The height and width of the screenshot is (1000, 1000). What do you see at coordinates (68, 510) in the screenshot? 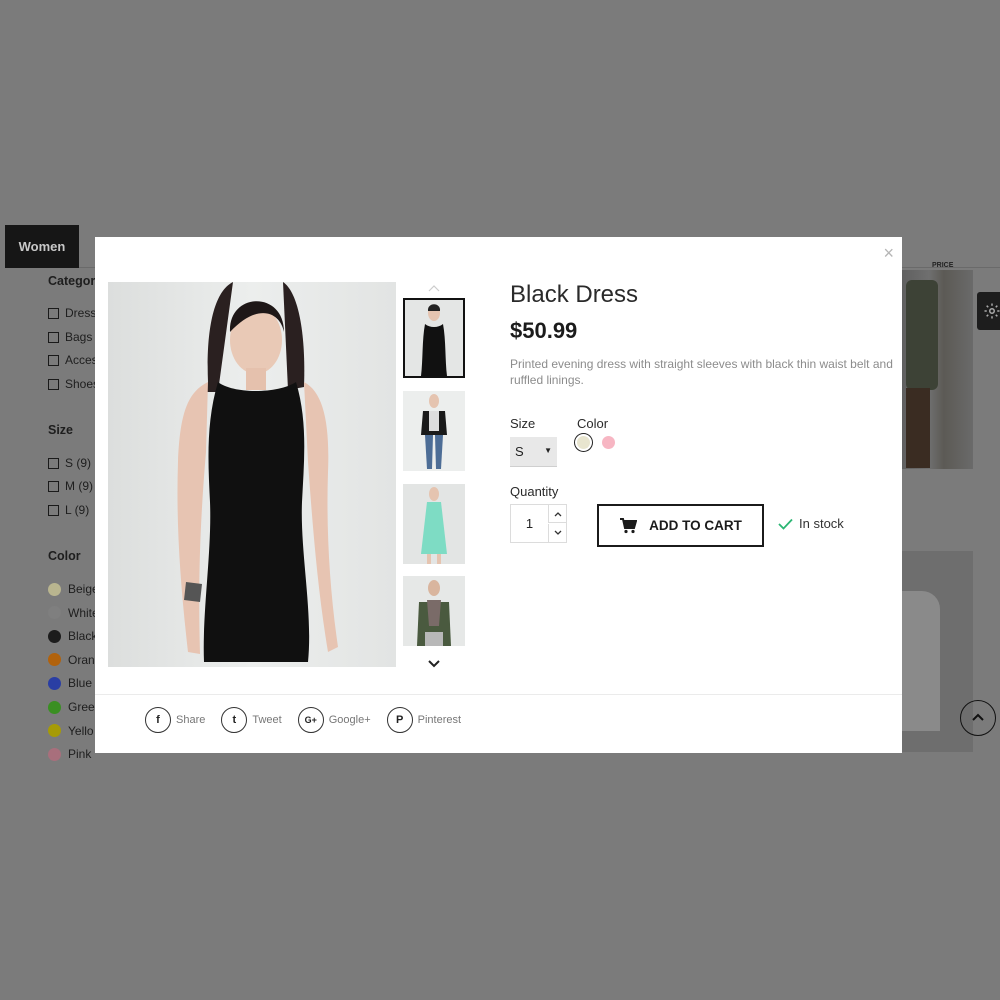
I see `filter-size-l: L (9)` at bounding box center [68, 510].